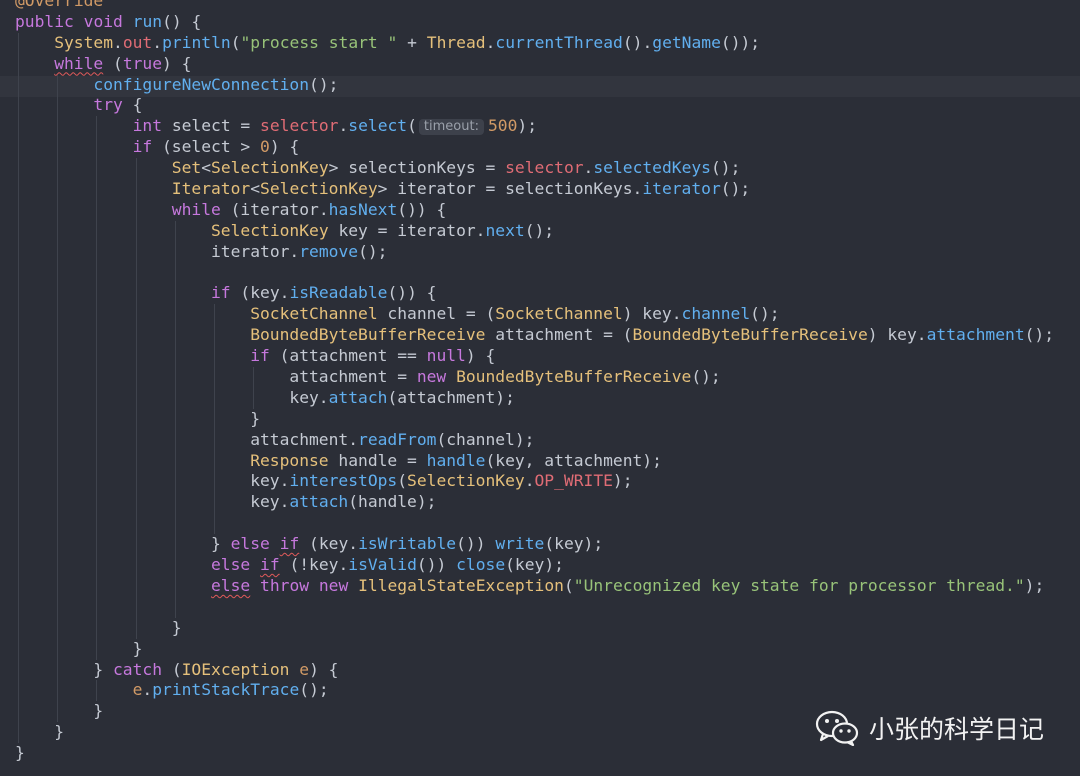 The width and height of the screenshot is (1080, 776). Describe the element at coordinates (897, 335) in the screenshot. I see `code-token: ) key.` at that location.